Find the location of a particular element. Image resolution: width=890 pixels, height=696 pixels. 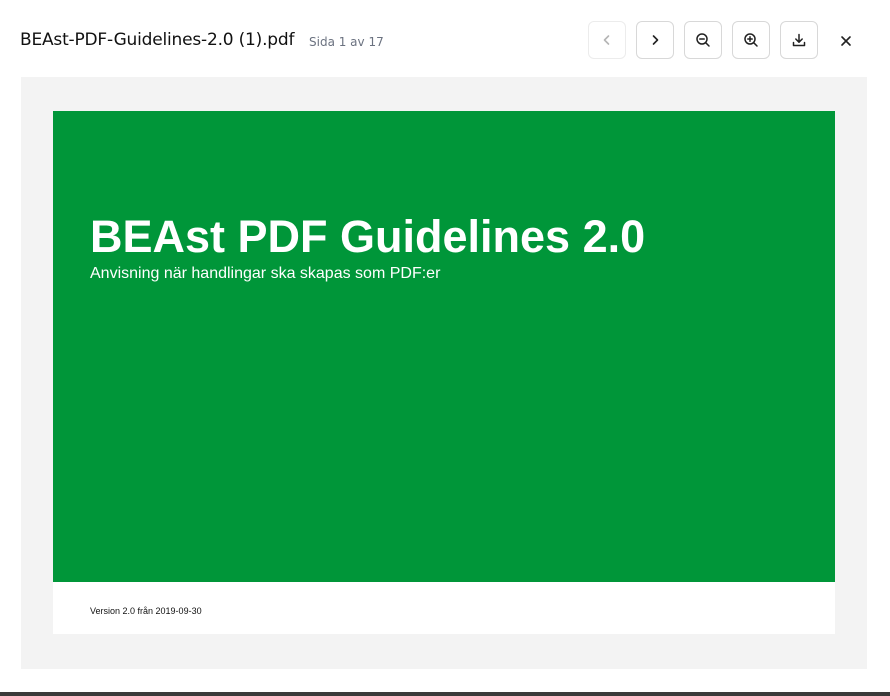

chevron-right-icon is located at coordinates (655, 40).